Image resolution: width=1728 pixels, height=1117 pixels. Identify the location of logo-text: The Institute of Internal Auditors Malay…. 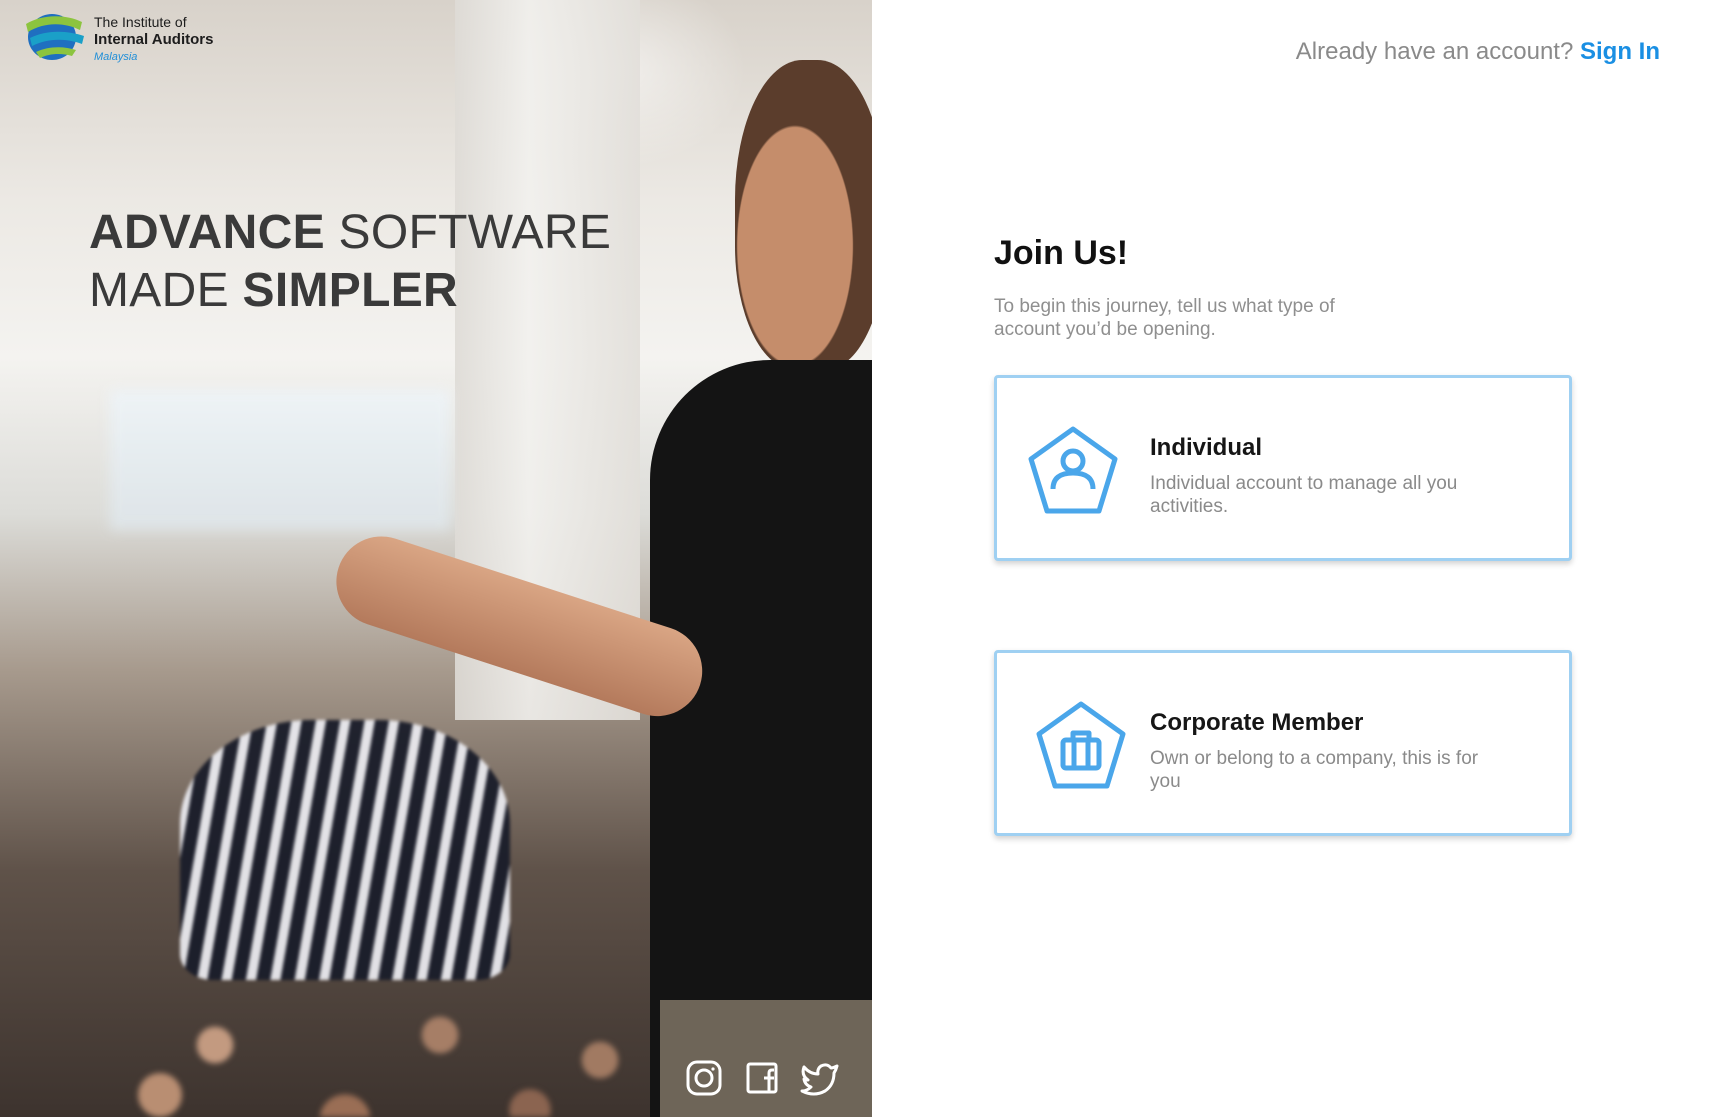
(153, 39).